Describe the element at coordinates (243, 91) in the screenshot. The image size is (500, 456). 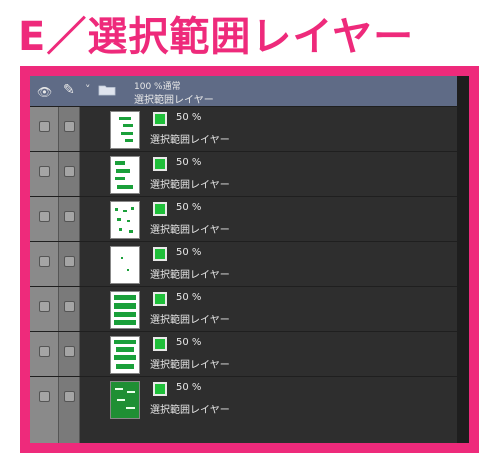
I see `folder-layer-row: 👁 ✎ ˅ 100 %通常 選択範囲レイヤー` at that location.